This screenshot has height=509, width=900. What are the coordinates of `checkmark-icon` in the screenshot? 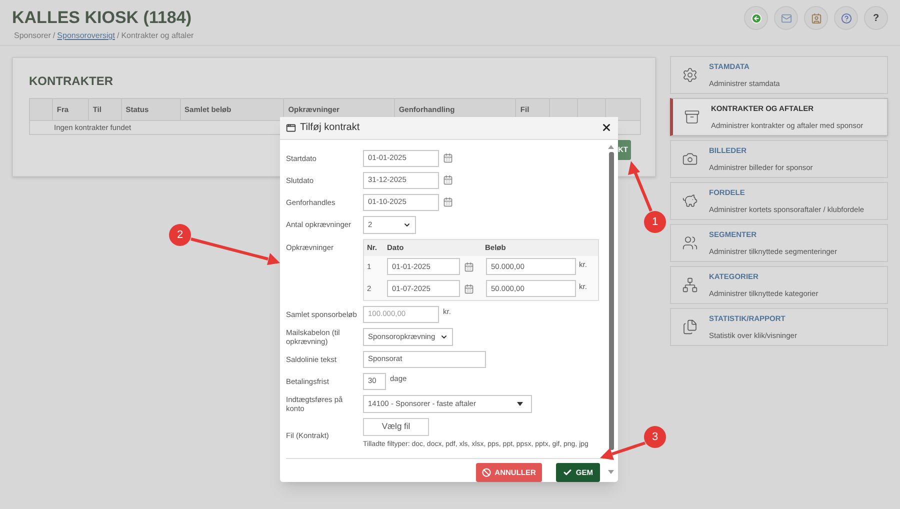 It's located at (567, 472).